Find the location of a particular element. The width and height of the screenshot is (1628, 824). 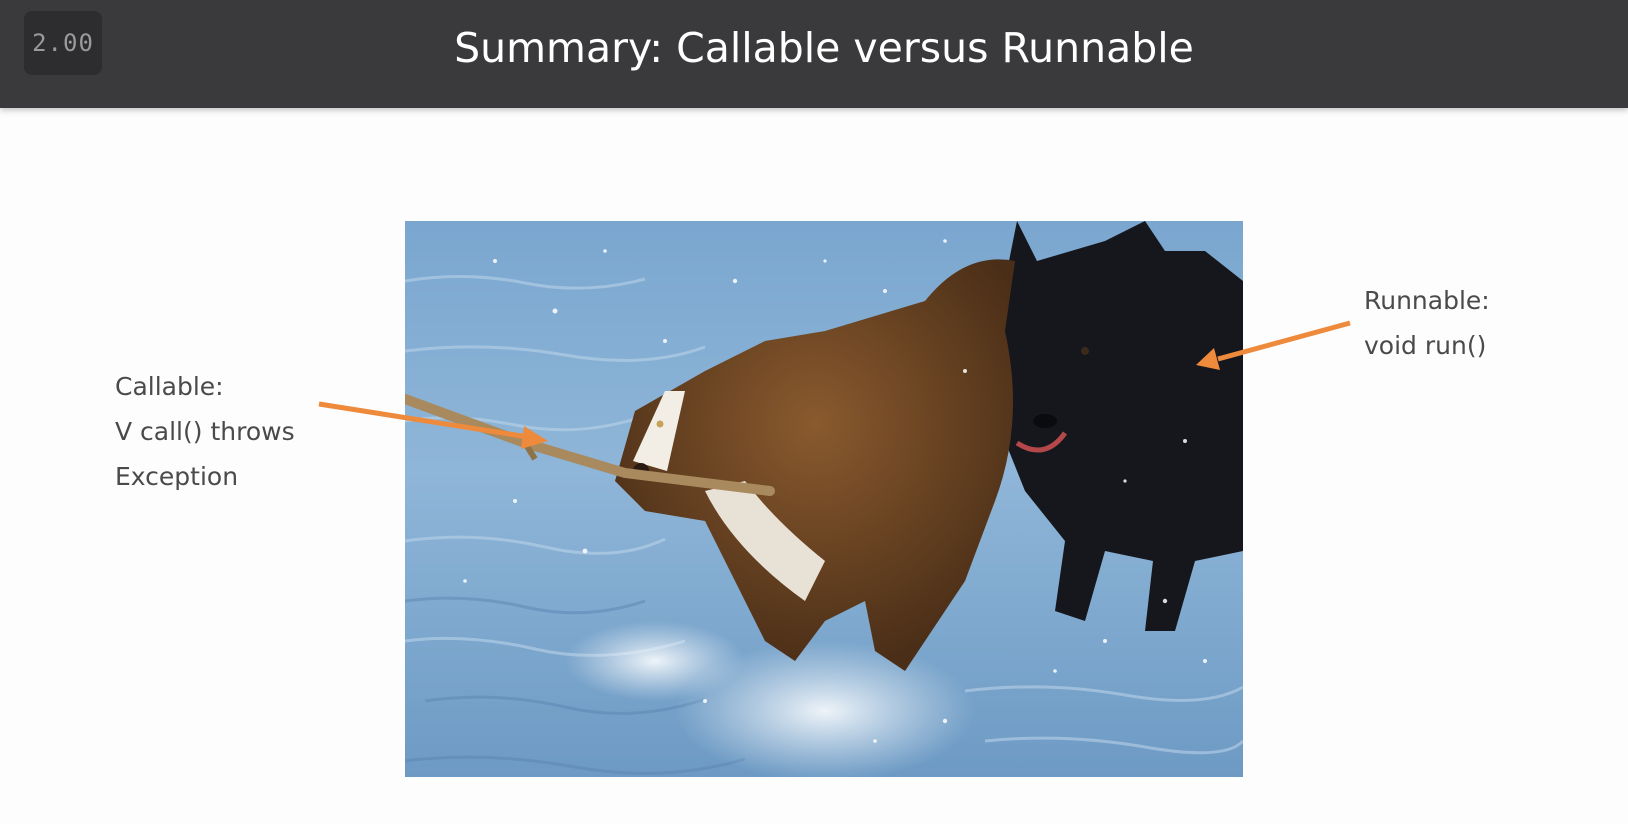

callable-label: Callable: V call() throws Exception is located at coordinates (205, 431).